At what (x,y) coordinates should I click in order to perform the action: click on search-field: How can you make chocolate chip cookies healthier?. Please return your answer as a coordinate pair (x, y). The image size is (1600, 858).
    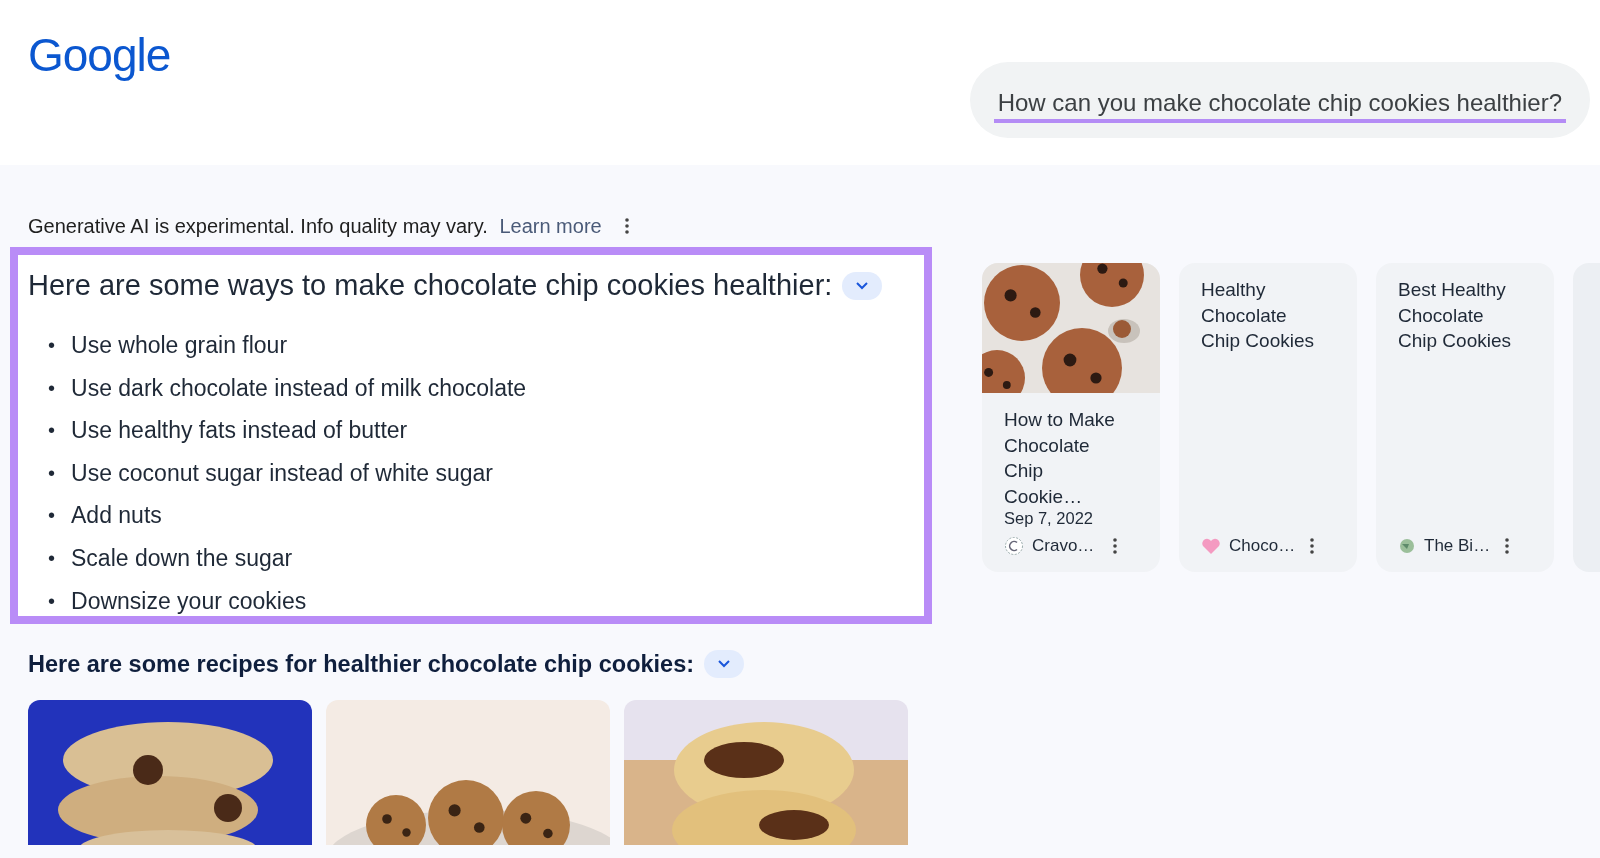
    Looking at the image, I should click on (1279, 100).